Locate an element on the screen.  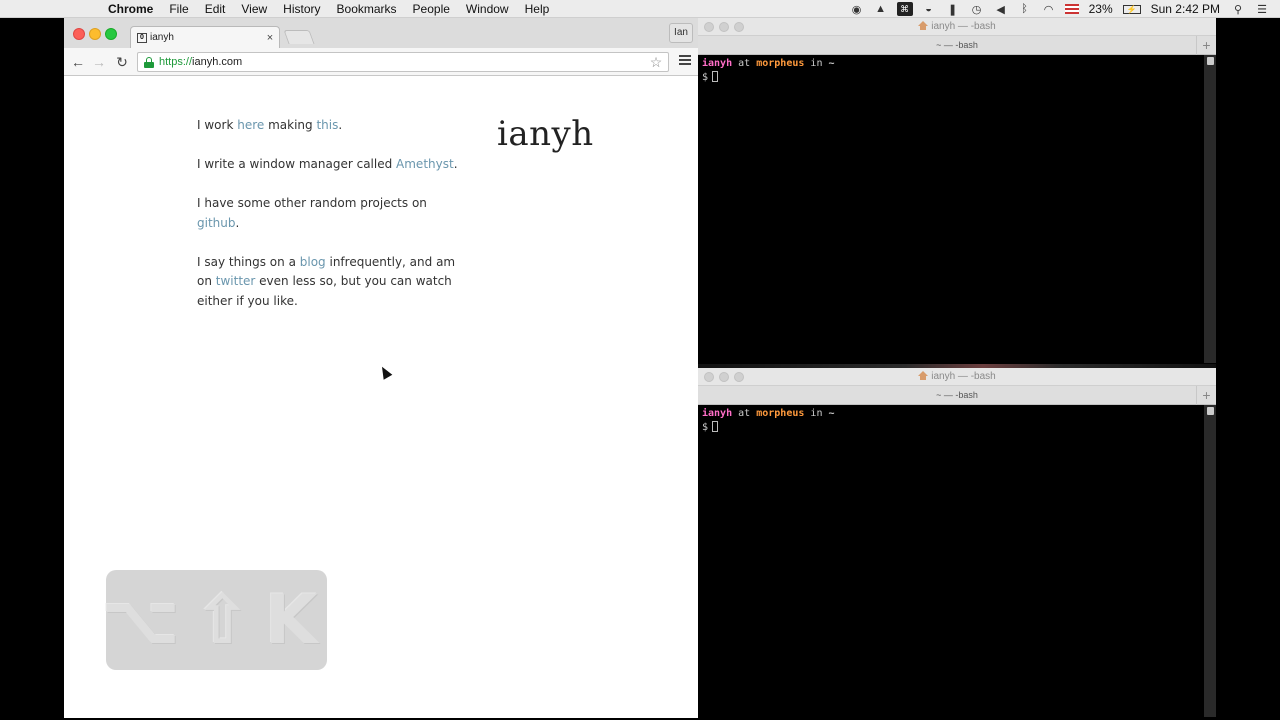
forward-arrow-icon: → is located at coordinates (99, 62).